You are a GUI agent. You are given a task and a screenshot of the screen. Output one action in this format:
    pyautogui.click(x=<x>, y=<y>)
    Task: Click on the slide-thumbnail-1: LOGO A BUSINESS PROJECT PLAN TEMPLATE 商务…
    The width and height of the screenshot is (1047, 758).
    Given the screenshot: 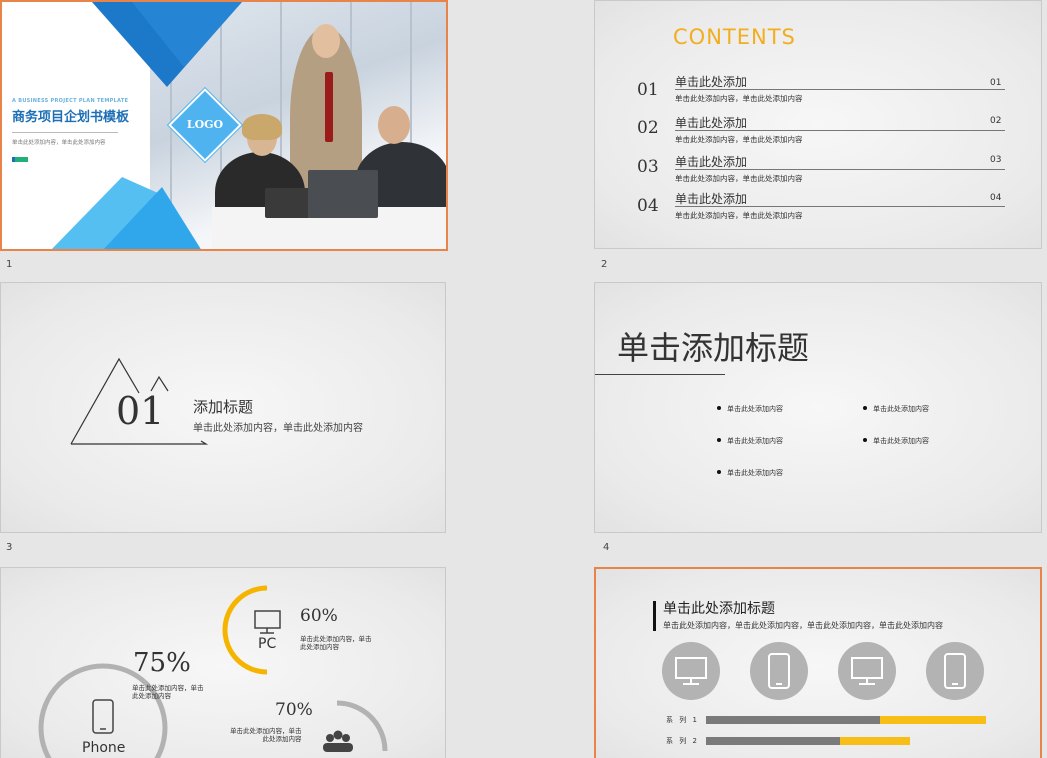 What is the action you would take?
    pyautogui.click(x=224, y=125)
    